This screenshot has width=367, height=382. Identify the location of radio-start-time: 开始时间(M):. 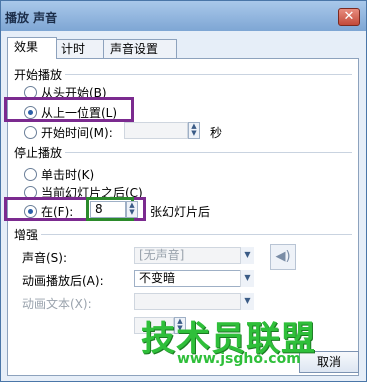
(68, 132).